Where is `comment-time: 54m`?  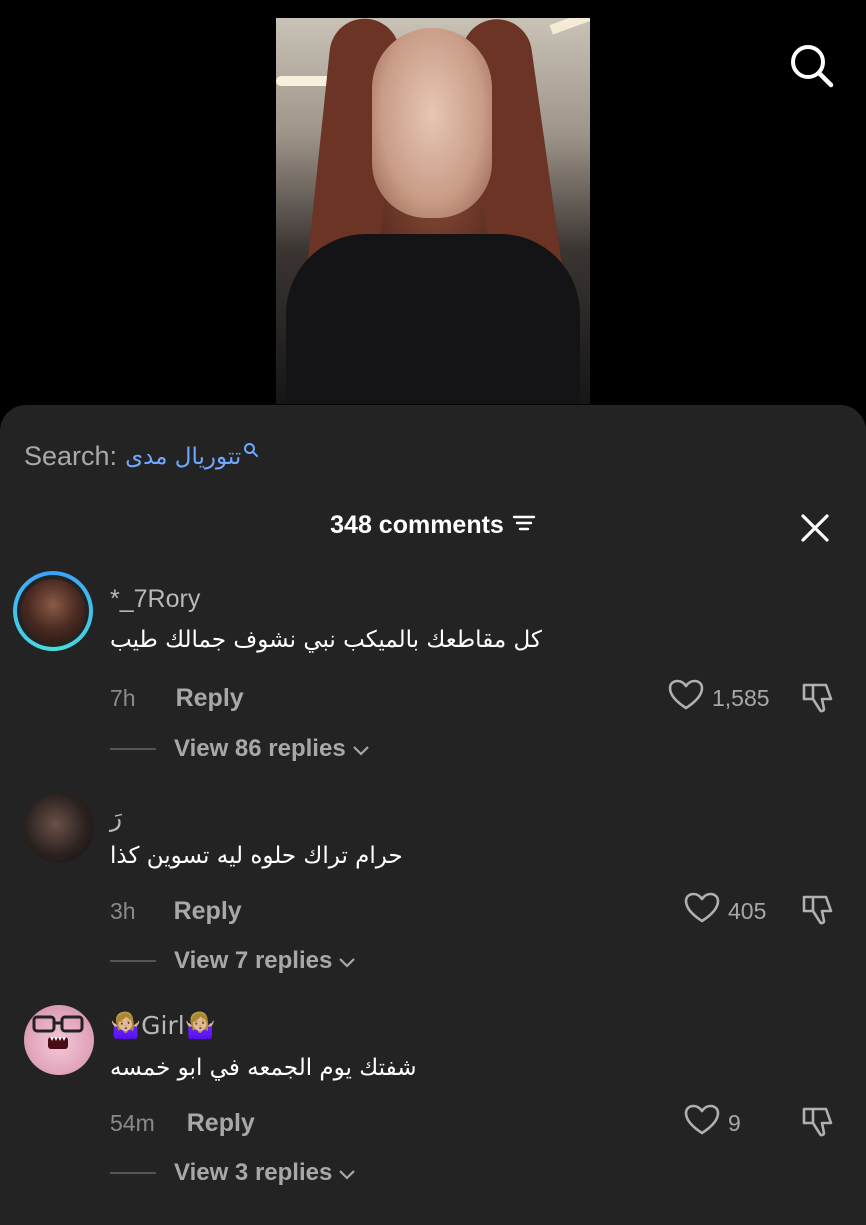 comment-time: 54m is located at coordinates (132, 1123).